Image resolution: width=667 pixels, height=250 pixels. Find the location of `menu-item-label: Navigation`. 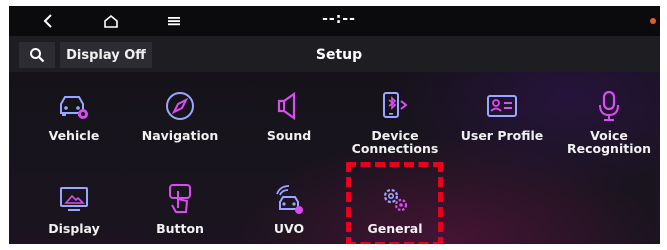

menu-item-label: Navigation is located at coordinates (180, 135).